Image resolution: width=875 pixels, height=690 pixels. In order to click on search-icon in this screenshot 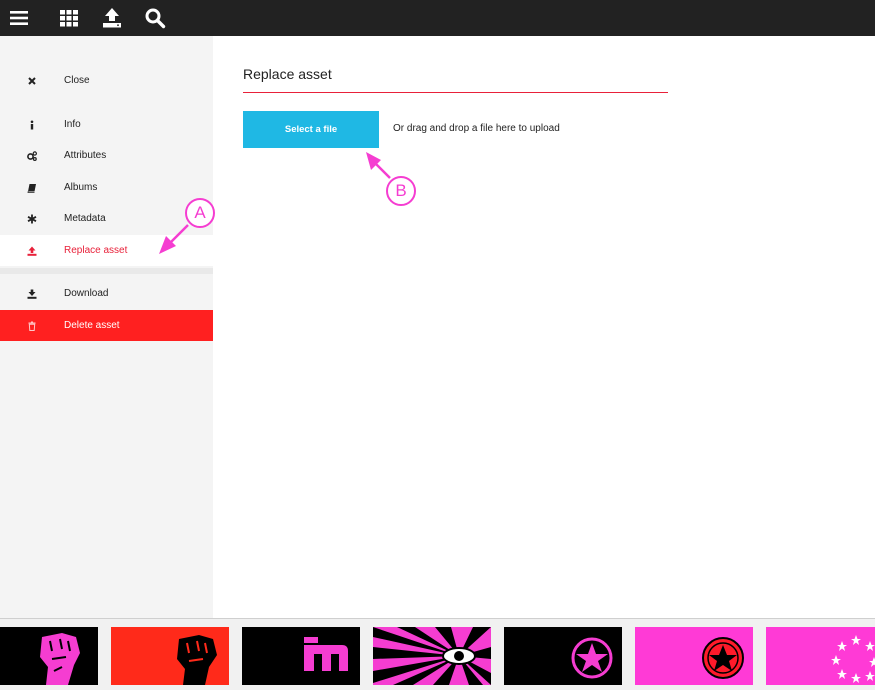, I will do `click(155, 18)`.